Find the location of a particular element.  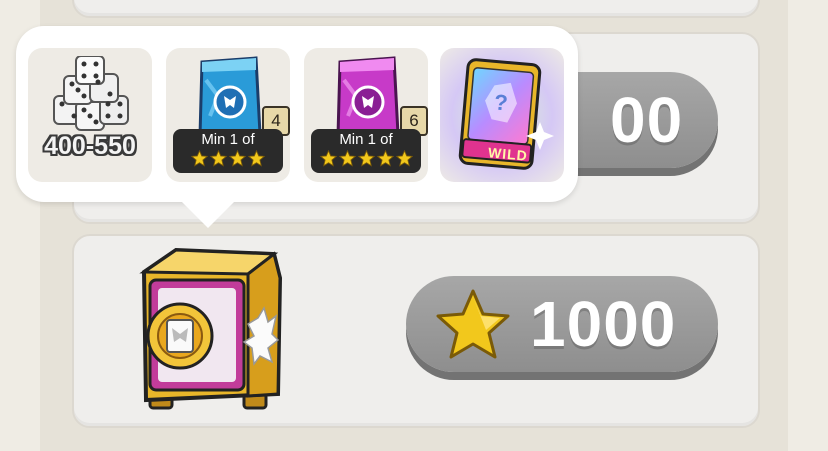

blue-pack-reward-slot: 4 Min 1 of is located at coordinates (228, 115).